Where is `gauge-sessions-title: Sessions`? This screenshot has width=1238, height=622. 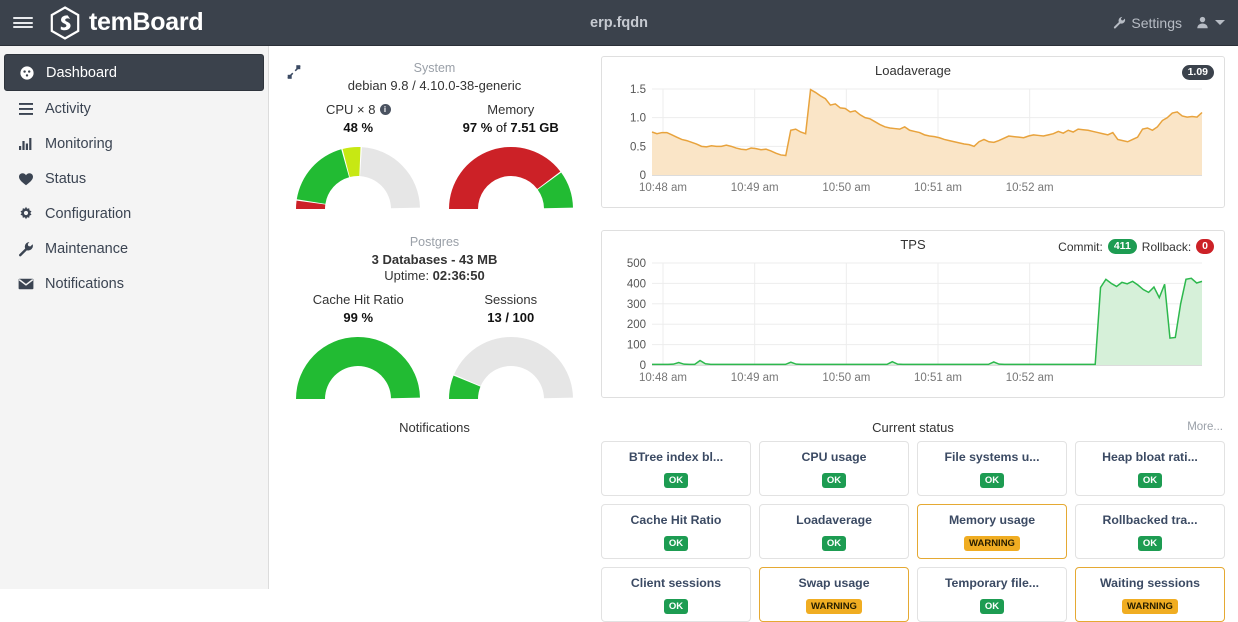 gauge-sessions-title: Sessions is located at coordinates (511, 299).